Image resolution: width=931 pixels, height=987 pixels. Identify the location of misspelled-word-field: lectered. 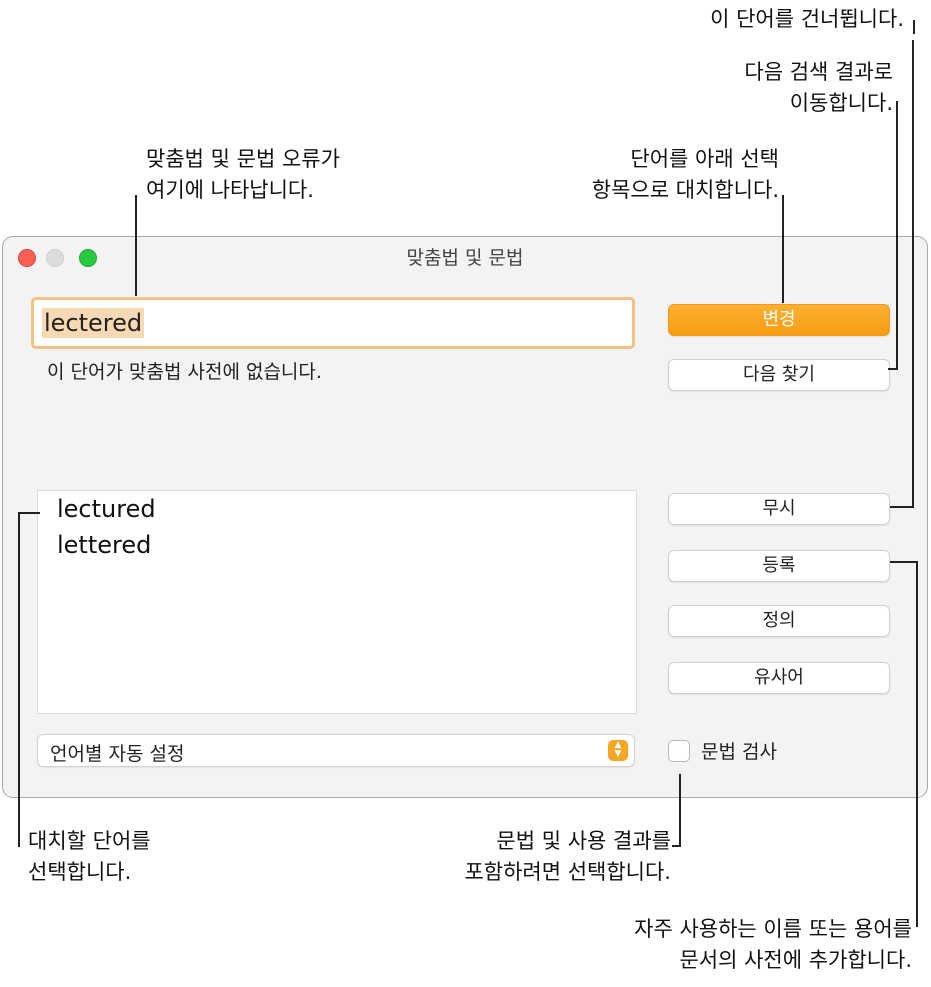
(333, 323).